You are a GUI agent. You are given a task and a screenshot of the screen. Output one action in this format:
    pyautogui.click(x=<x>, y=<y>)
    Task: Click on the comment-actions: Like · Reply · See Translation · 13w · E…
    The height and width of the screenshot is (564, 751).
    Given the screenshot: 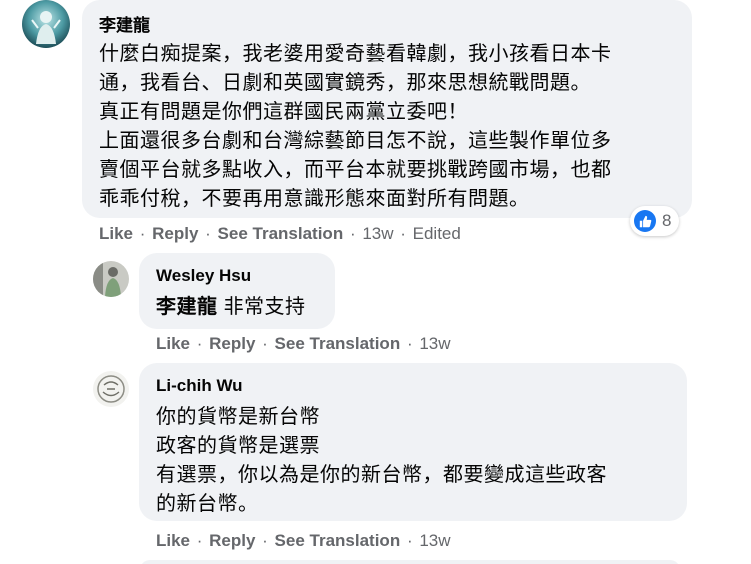 What is the action you would take?
    pyautogui.click(x=280, y=233)
    